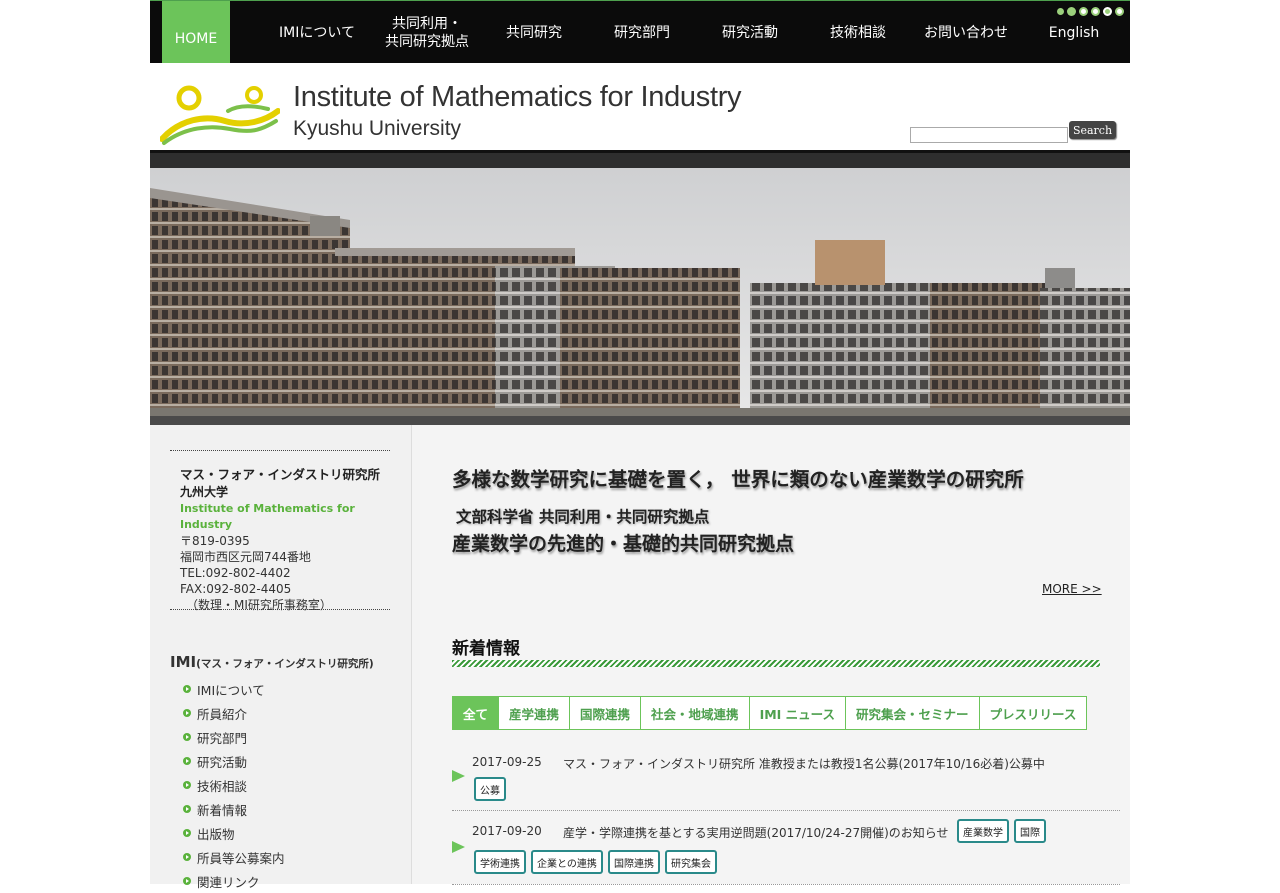  I want to click on address-name-en: Institute of Mathematics for Industry, so click(267, 516).